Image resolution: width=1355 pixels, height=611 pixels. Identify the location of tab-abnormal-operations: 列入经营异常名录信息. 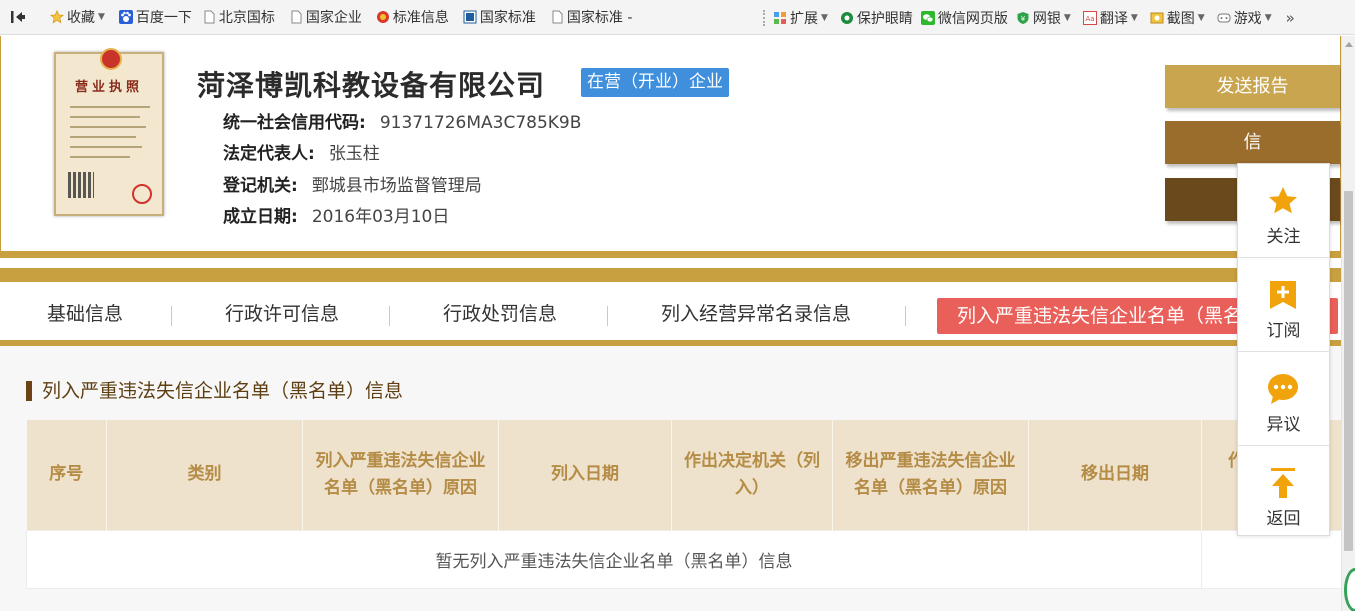
(756, 314).